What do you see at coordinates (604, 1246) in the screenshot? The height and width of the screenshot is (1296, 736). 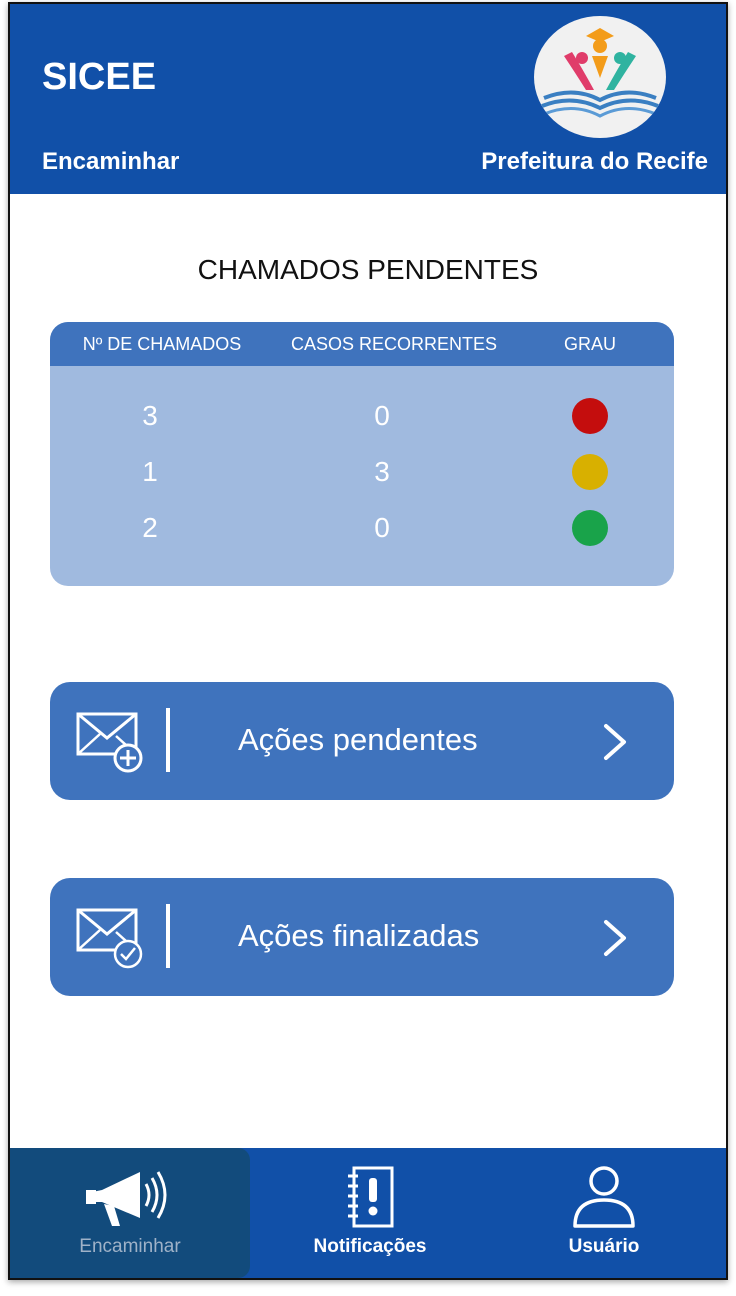 I see `nav-label: Usuário` at bounding box center [604, 1246].